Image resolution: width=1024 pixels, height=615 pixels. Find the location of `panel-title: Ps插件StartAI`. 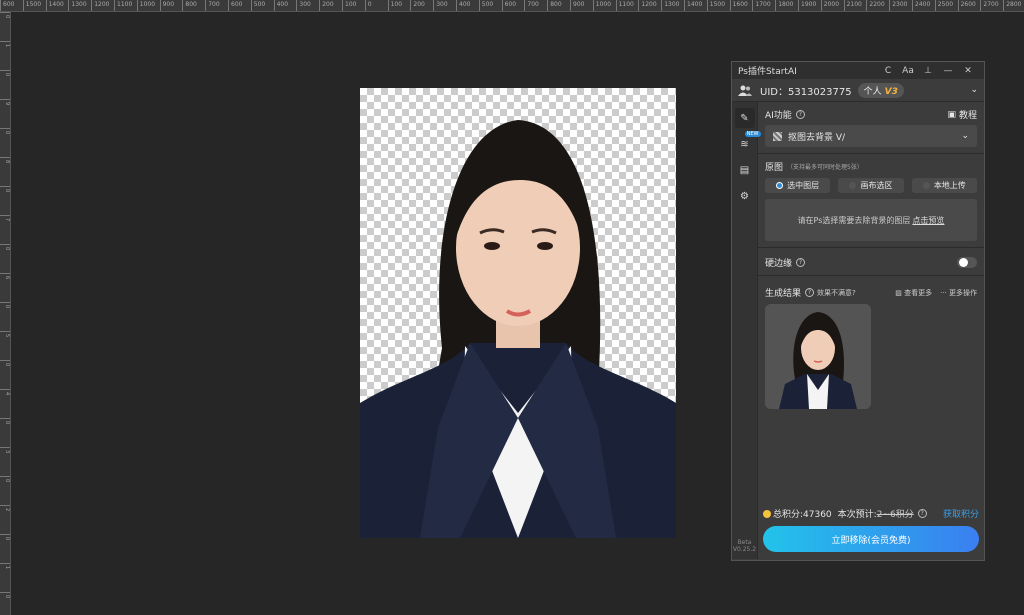

panel-title: Ps插件StartAI is located at coordinates (767, 72).